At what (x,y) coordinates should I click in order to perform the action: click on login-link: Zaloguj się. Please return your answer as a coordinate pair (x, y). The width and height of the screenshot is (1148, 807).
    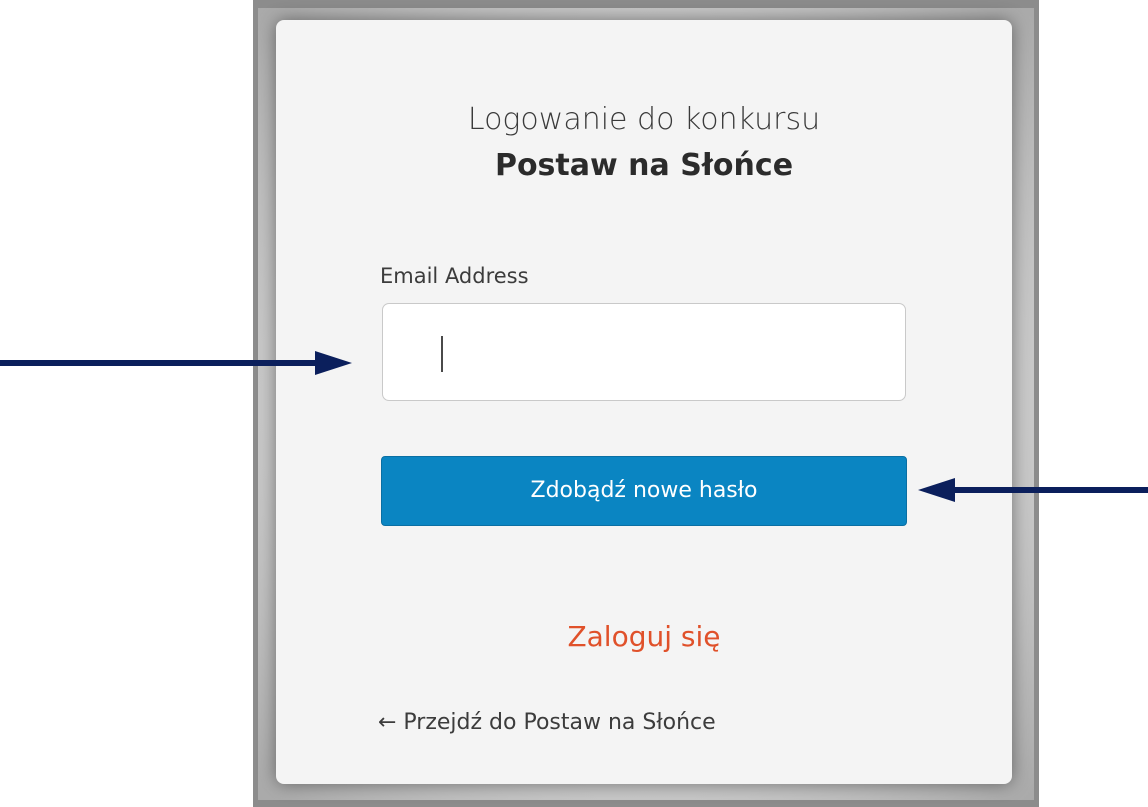
    Looking at the image, I should click on (644, 636).